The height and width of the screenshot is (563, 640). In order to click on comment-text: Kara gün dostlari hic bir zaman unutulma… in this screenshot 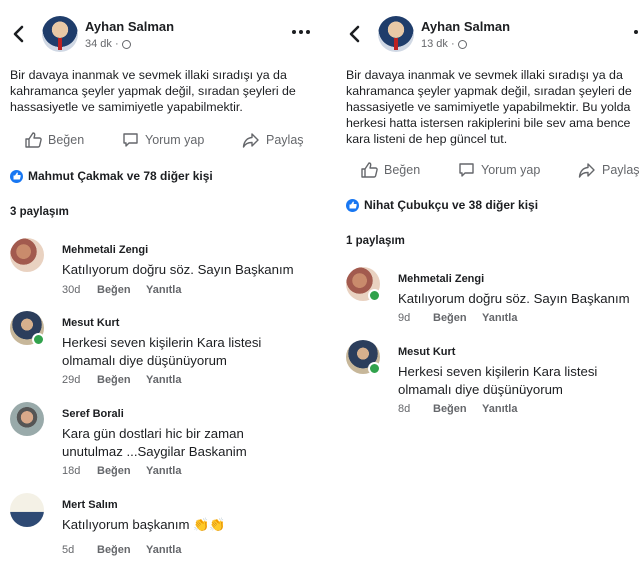, I will do `click(154, 442)`.